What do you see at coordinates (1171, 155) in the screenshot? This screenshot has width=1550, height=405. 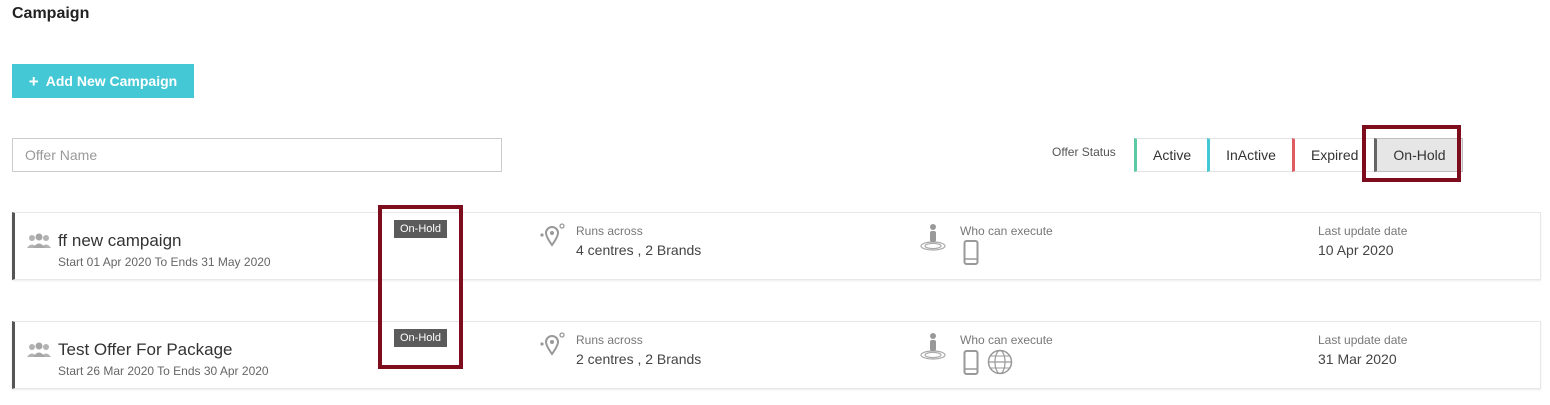 I see `status-active-button: Active` at bounding box center [1171, 155].